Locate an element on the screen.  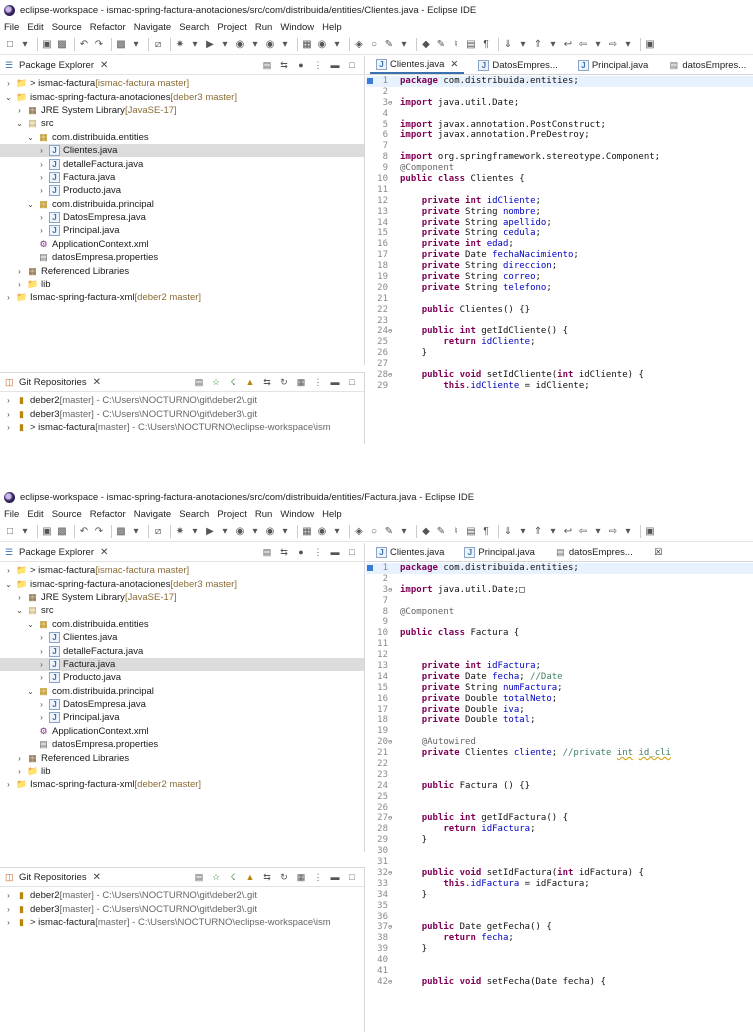
menu-search: Search is located at coordinates (194, 514).